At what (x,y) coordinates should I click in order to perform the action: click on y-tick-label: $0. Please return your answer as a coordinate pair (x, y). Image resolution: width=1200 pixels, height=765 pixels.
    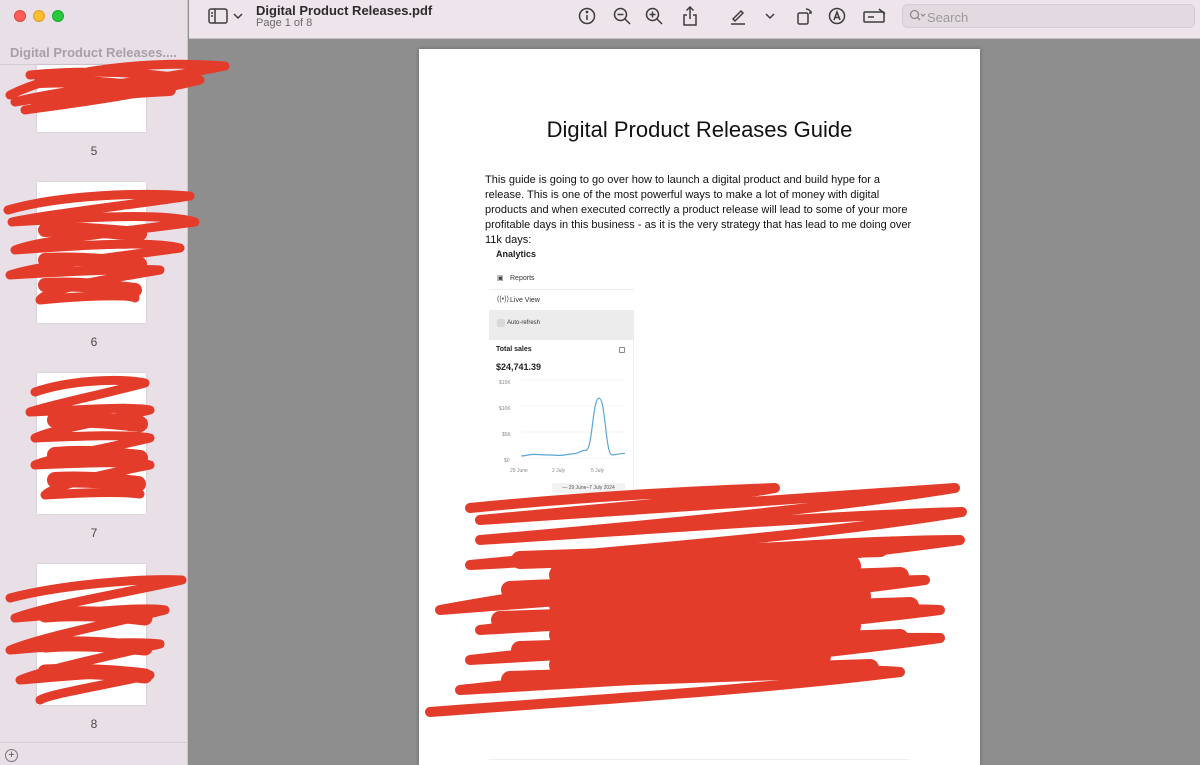
    Looking at the image, I should click on (507, 461).